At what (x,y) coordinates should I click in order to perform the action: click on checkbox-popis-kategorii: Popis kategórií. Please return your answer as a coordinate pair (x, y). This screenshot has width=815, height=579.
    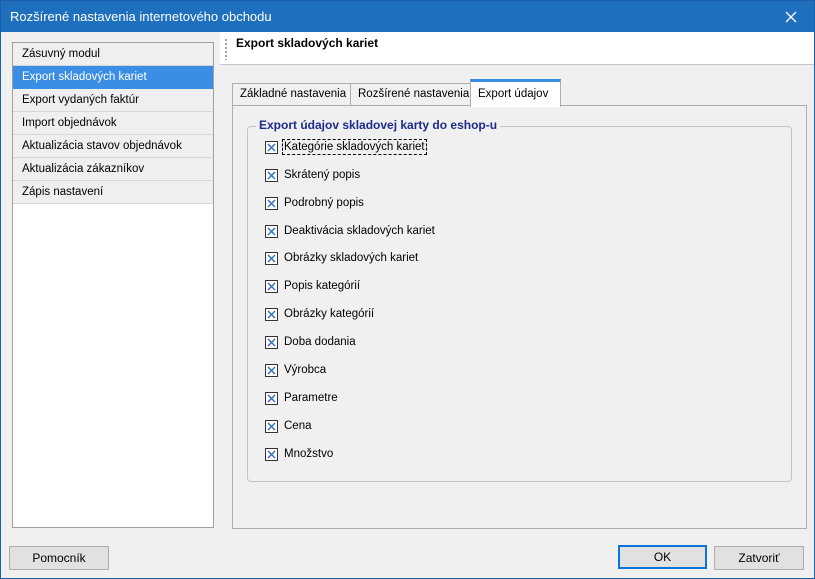
    Looking at the image, I should click on (312, 286).